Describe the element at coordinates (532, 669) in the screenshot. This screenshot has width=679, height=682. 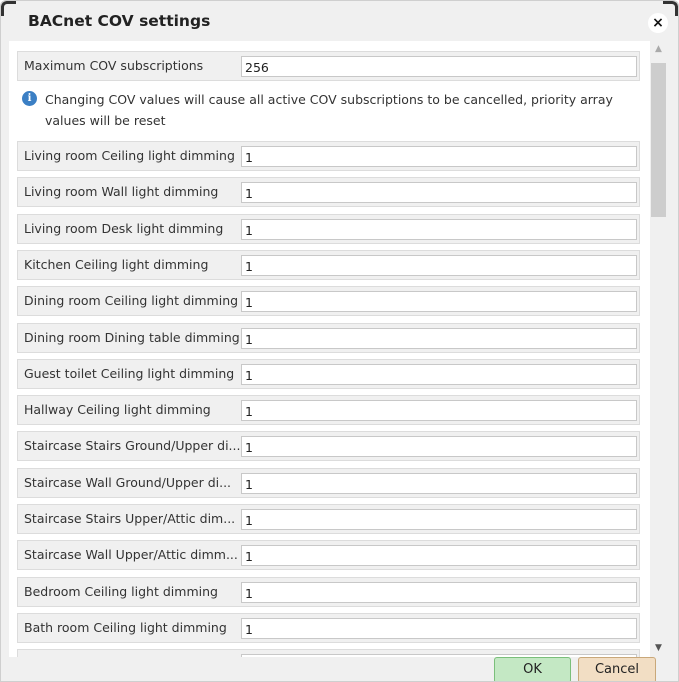
I see `ok-button: OK` at that location.